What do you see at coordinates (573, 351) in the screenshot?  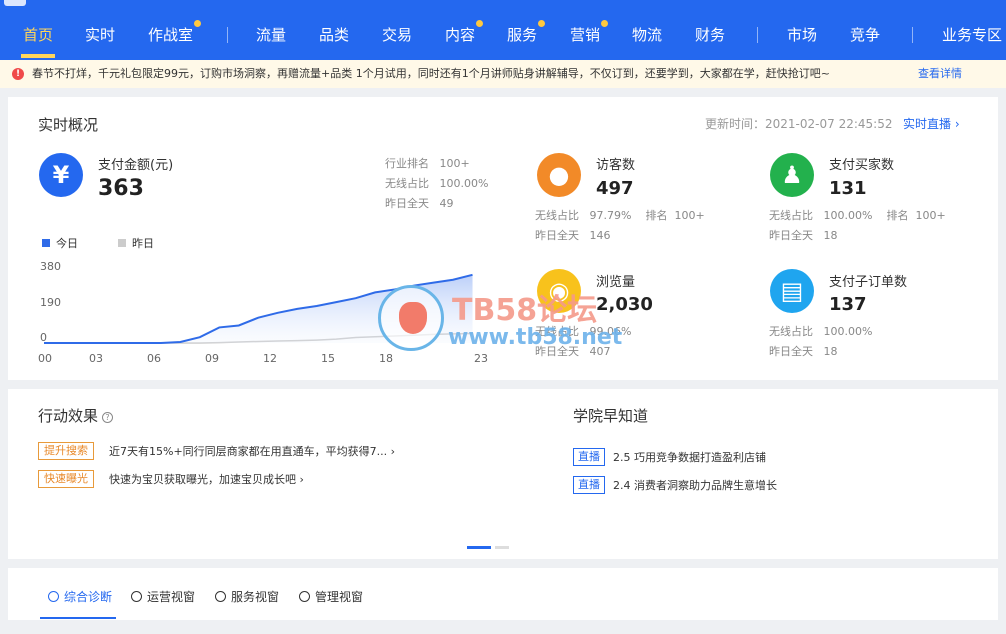 I see `pageviews-yesterday: 昨日全天 407` at bounding box center [573, 351].